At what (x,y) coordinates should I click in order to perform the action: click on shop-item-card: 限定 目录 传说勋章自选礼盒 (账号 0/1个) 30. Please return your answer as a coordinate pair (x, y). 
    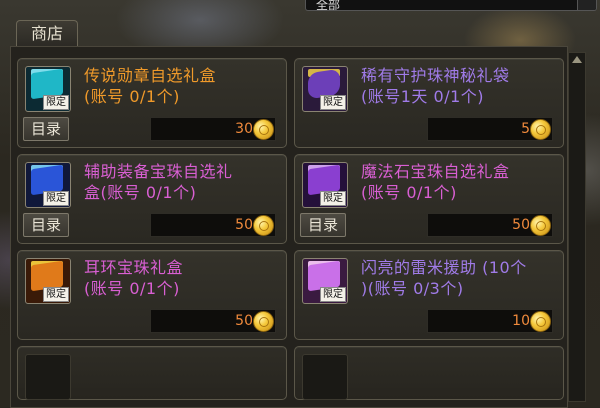
    Looking at the image, I should click on (152, 103).